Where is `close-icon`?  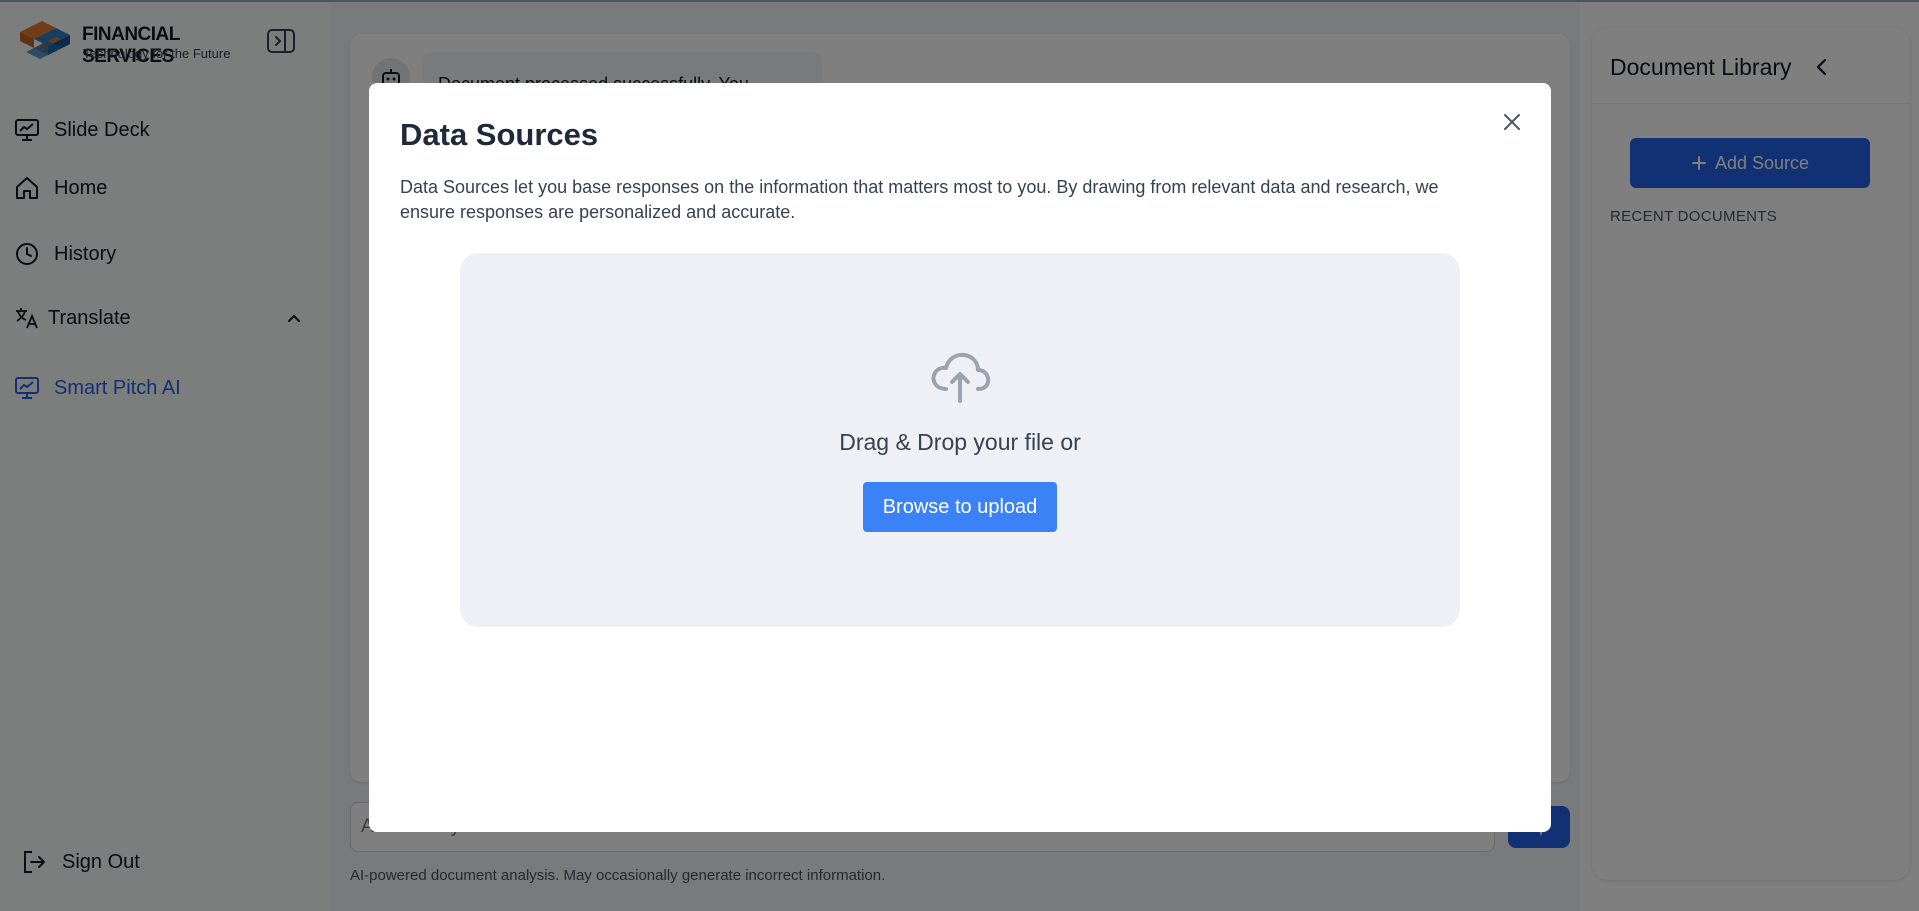 close-icon is located at coordinates (1512, 122).